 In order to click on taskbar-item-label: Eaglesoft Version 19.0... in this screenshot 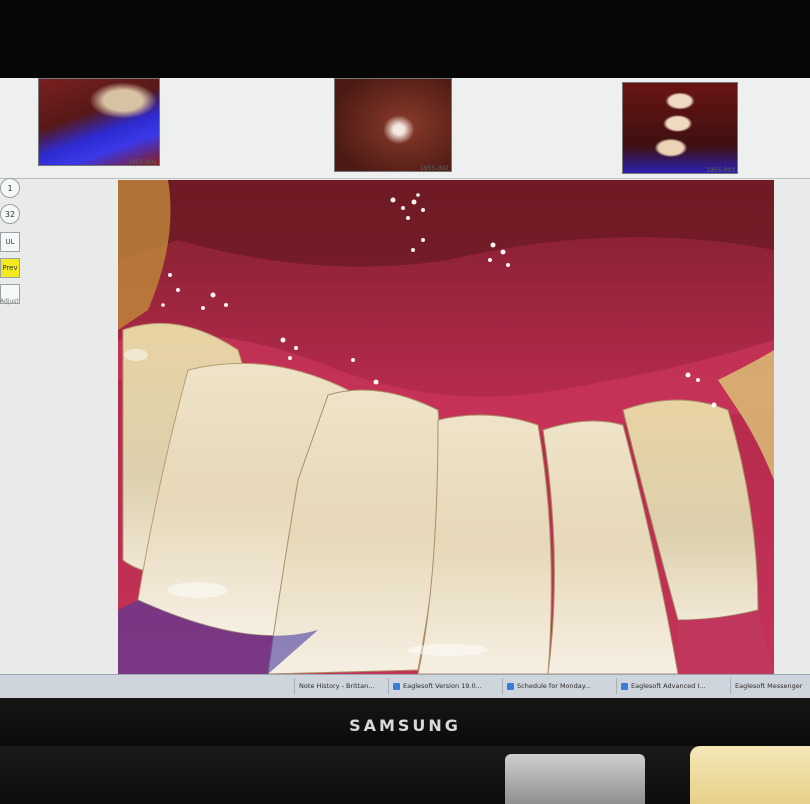, I will do `click(442, 686)`.